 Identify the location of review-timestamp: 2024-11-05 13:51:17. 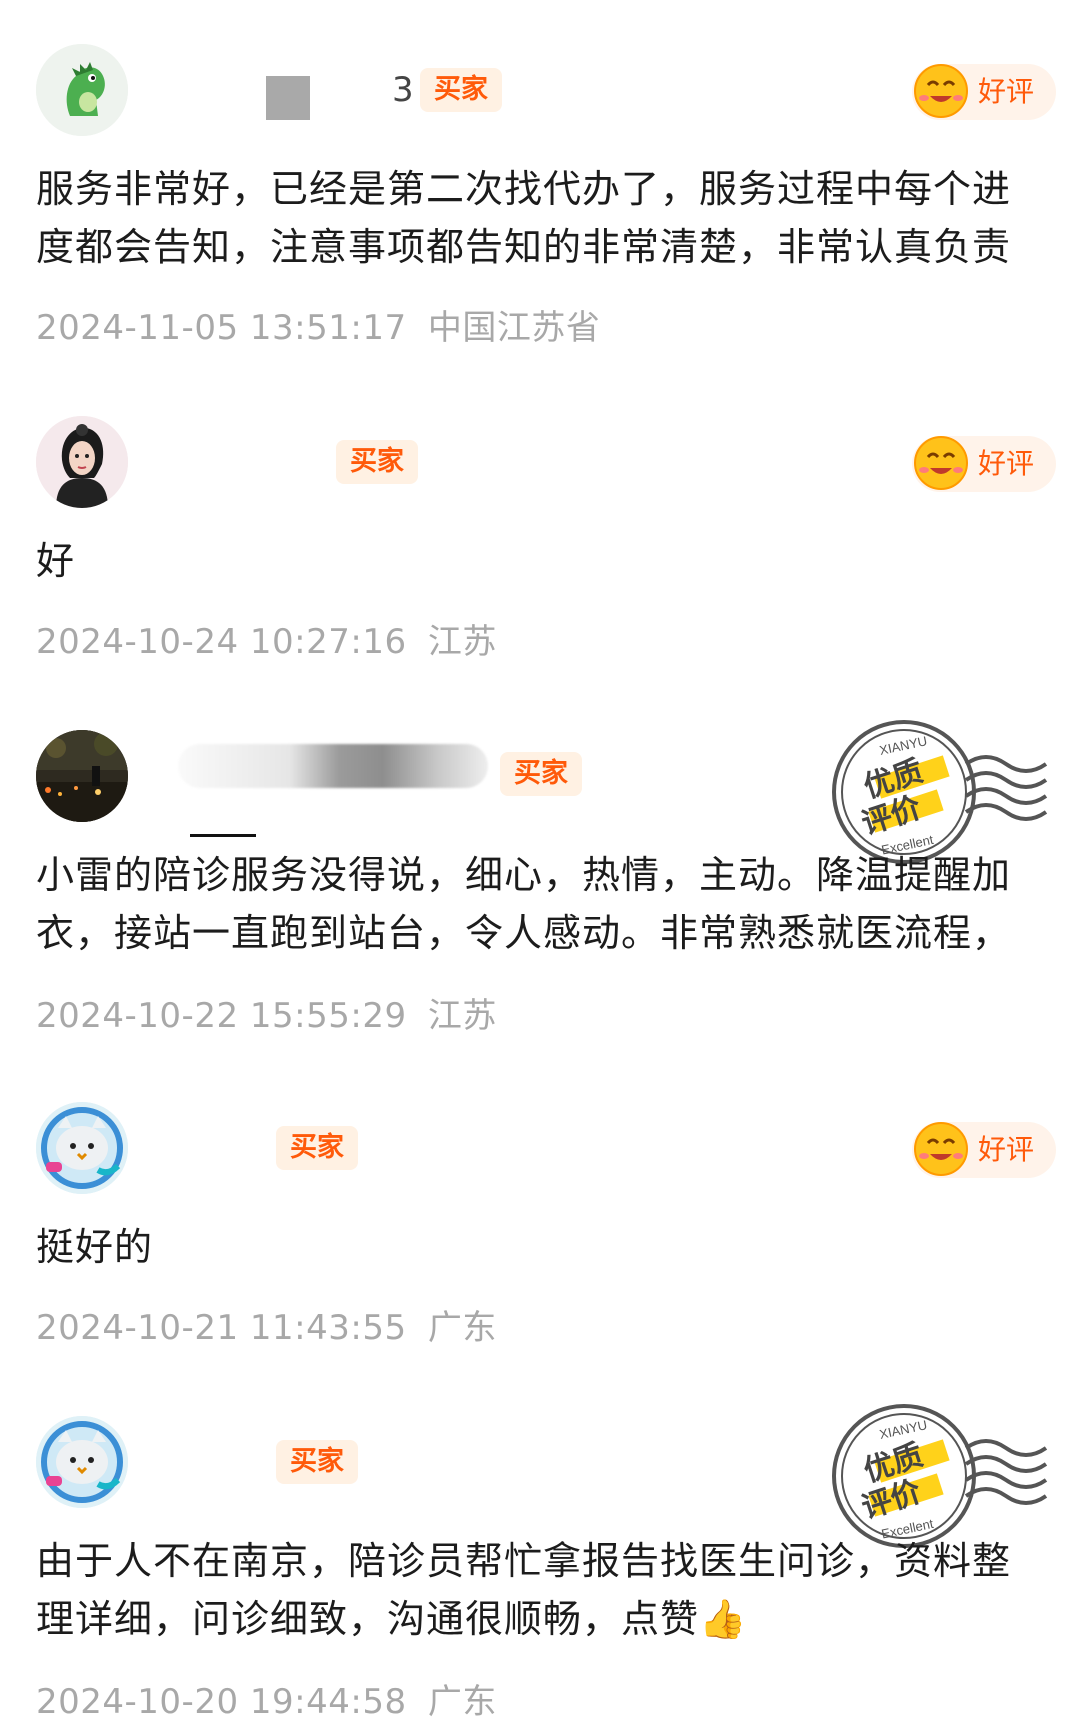
(221, 328).